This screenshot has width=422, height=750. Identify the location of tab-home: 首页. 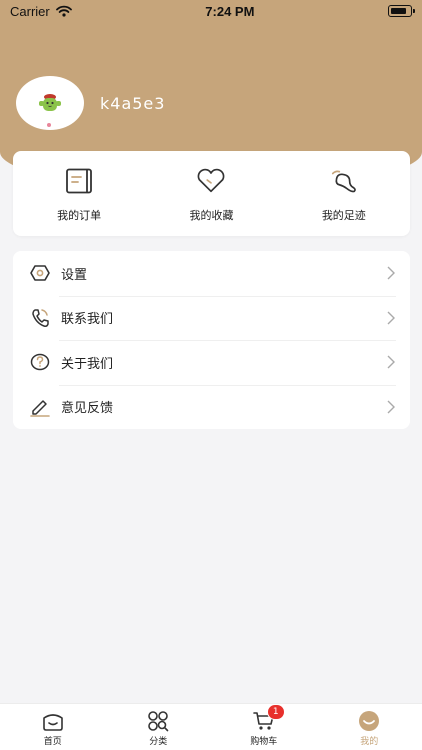
(53, 727).